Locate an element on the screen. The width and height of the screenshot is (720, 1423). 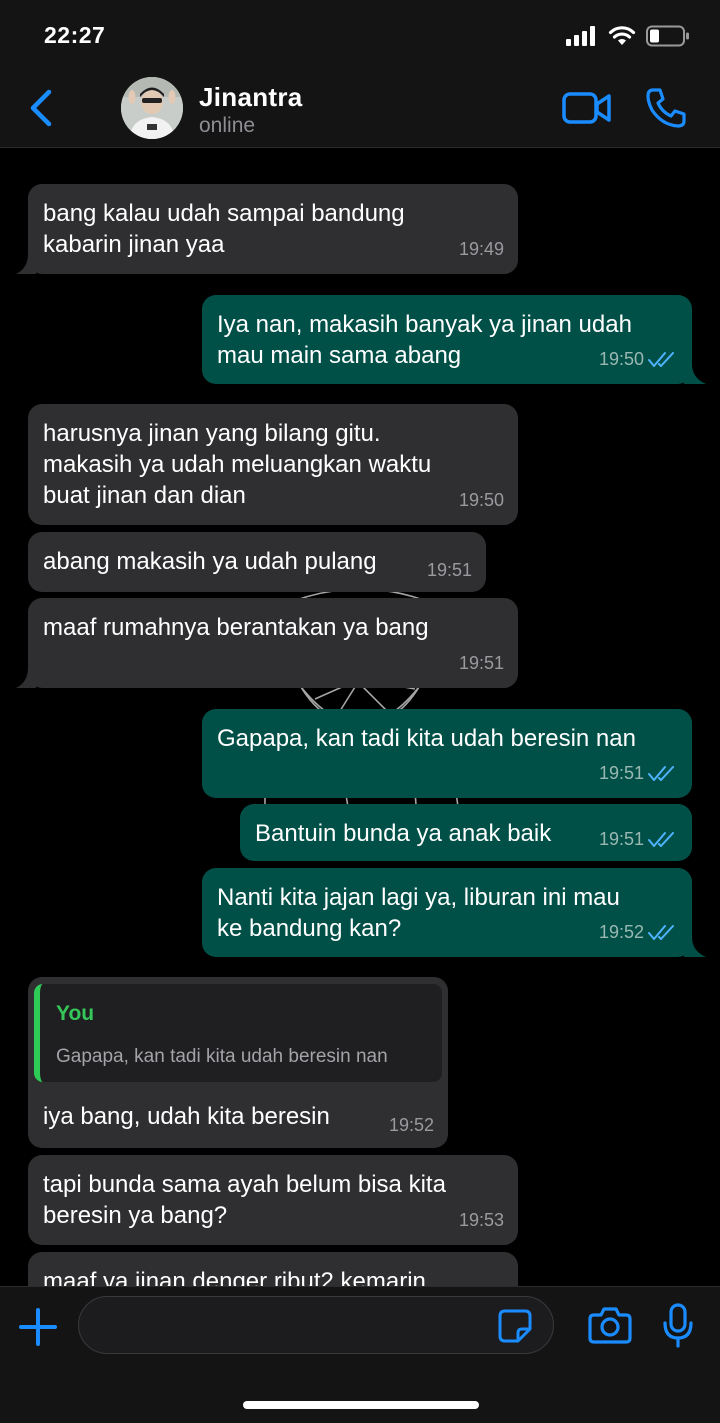
status-bar: 22:27 is located at coordinates (360, 35).